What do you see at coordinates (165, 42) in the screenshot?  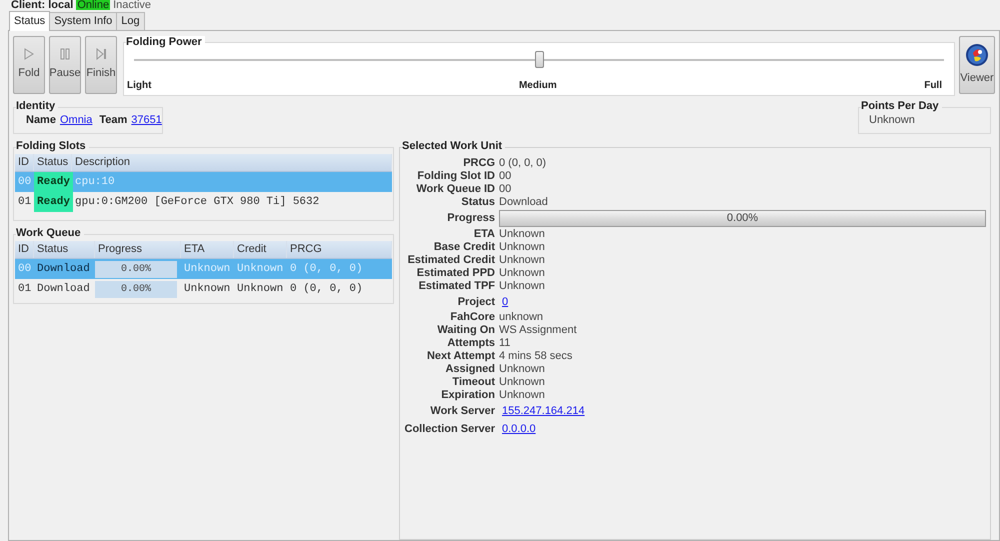 I see `group-title: Folding Power` at bounding box center [165, 42].